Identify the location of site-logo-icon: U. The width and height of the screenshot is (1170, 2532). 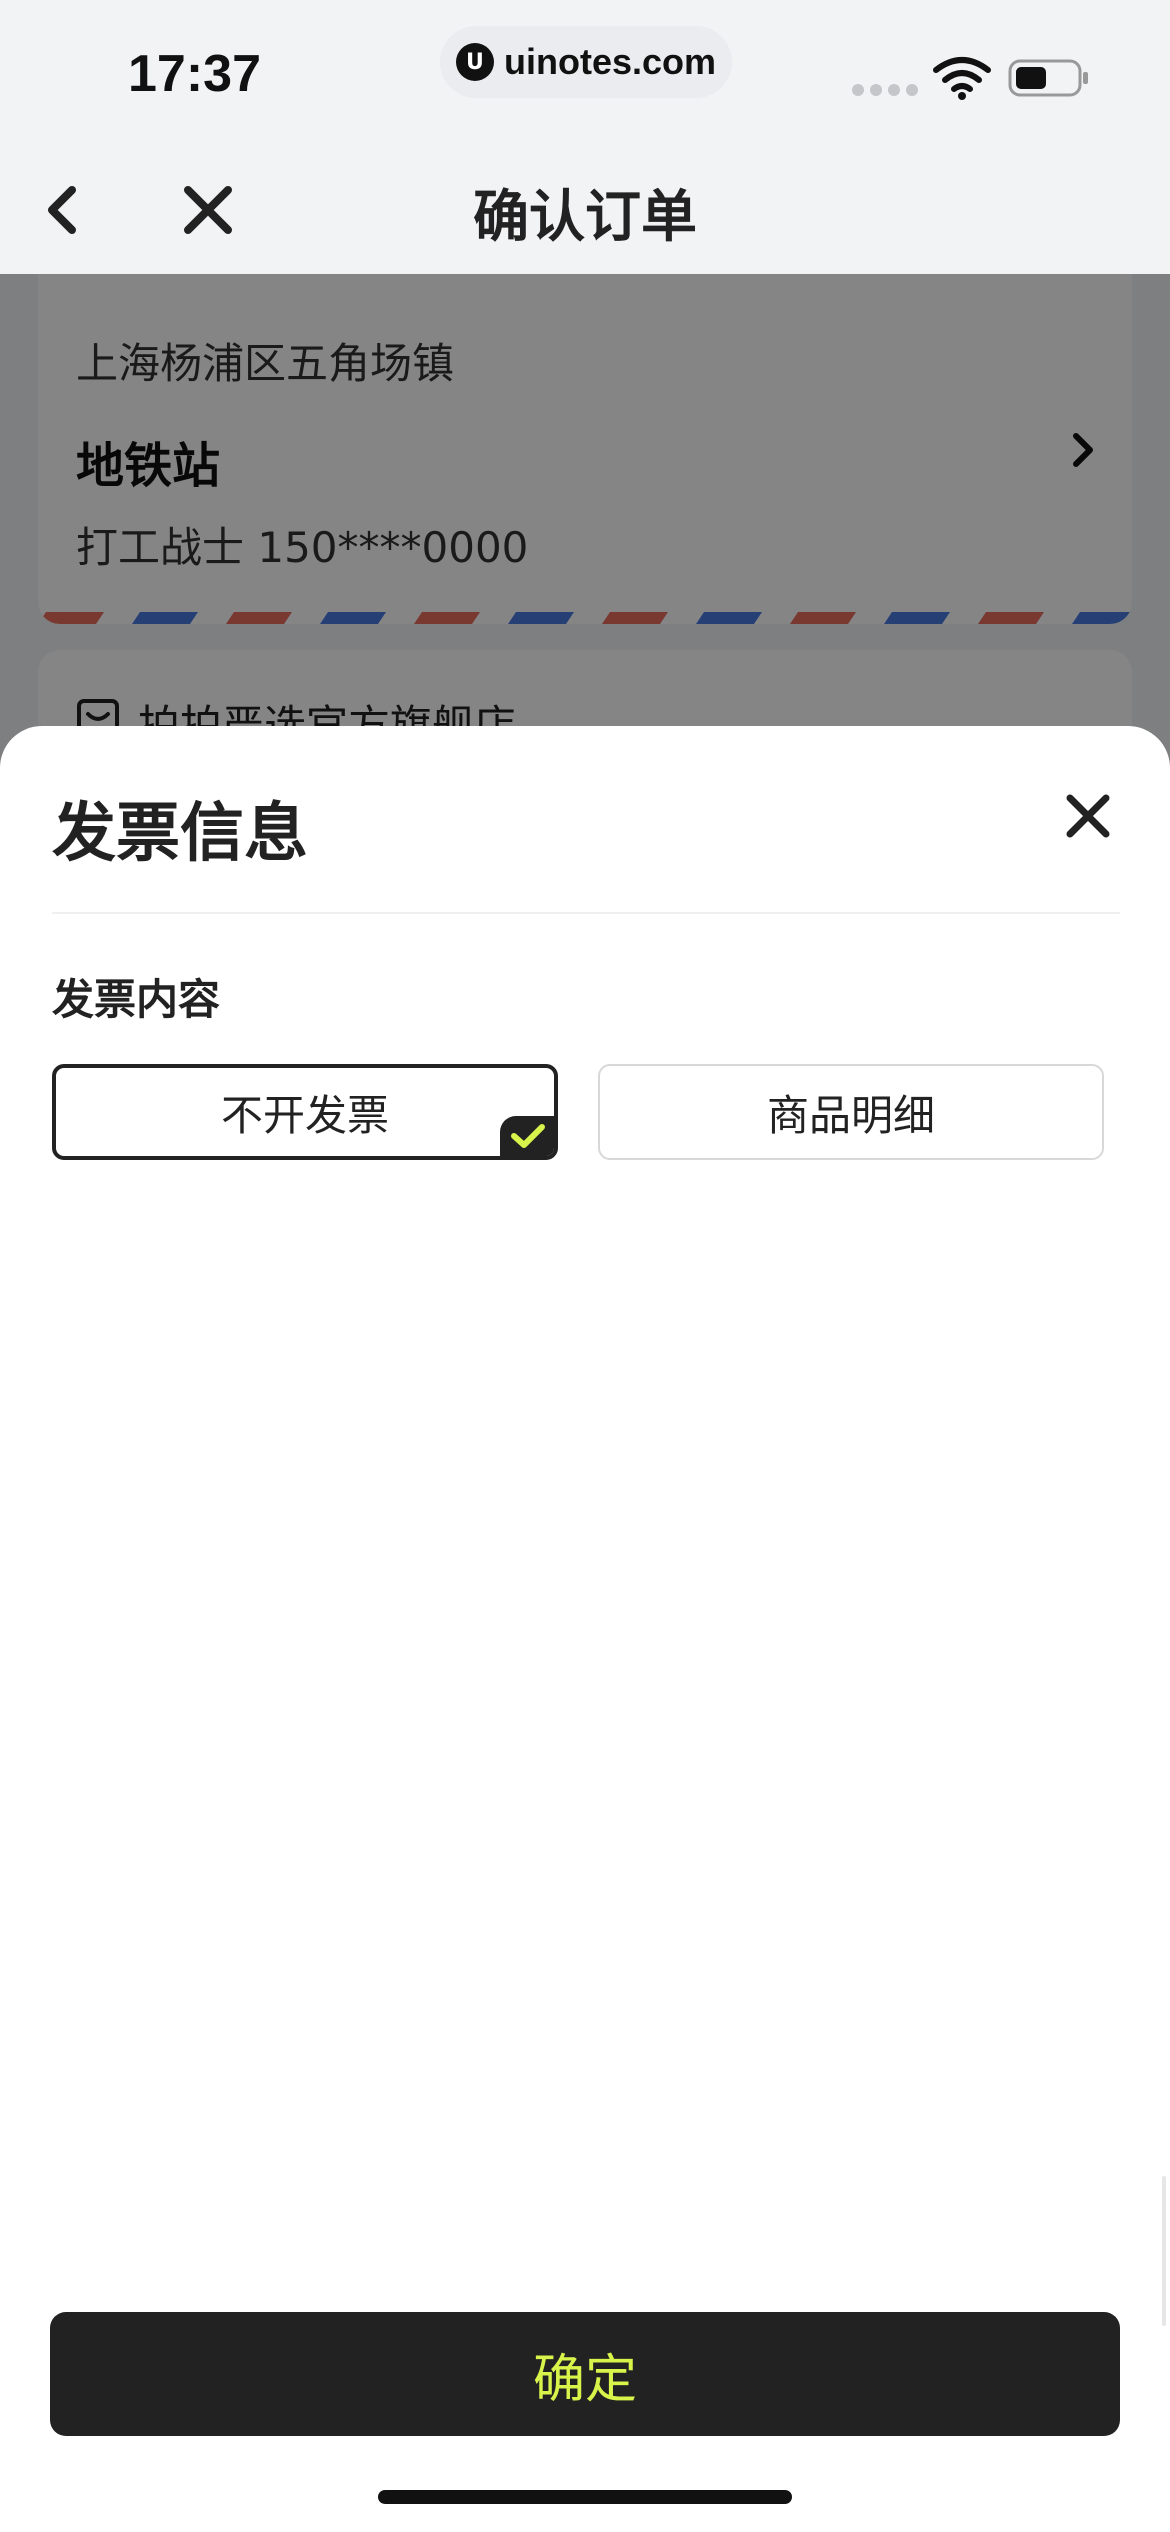
(474, 62).